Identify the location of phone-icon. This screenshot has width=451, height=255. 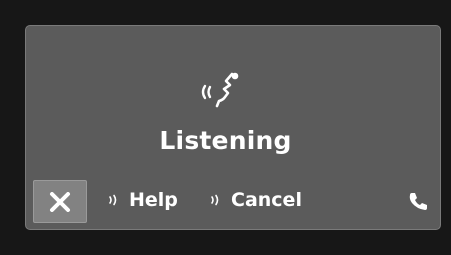
(418, 201).